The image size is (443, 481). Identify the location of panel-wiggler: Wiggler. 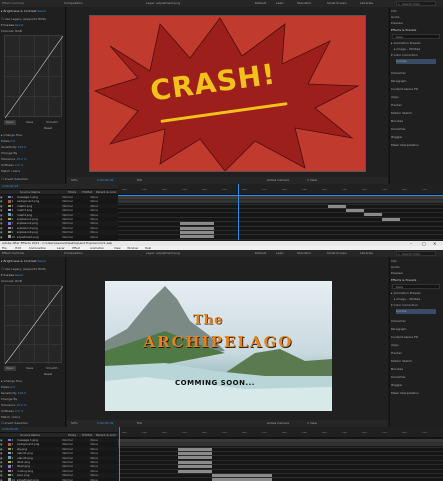
(396, 137).